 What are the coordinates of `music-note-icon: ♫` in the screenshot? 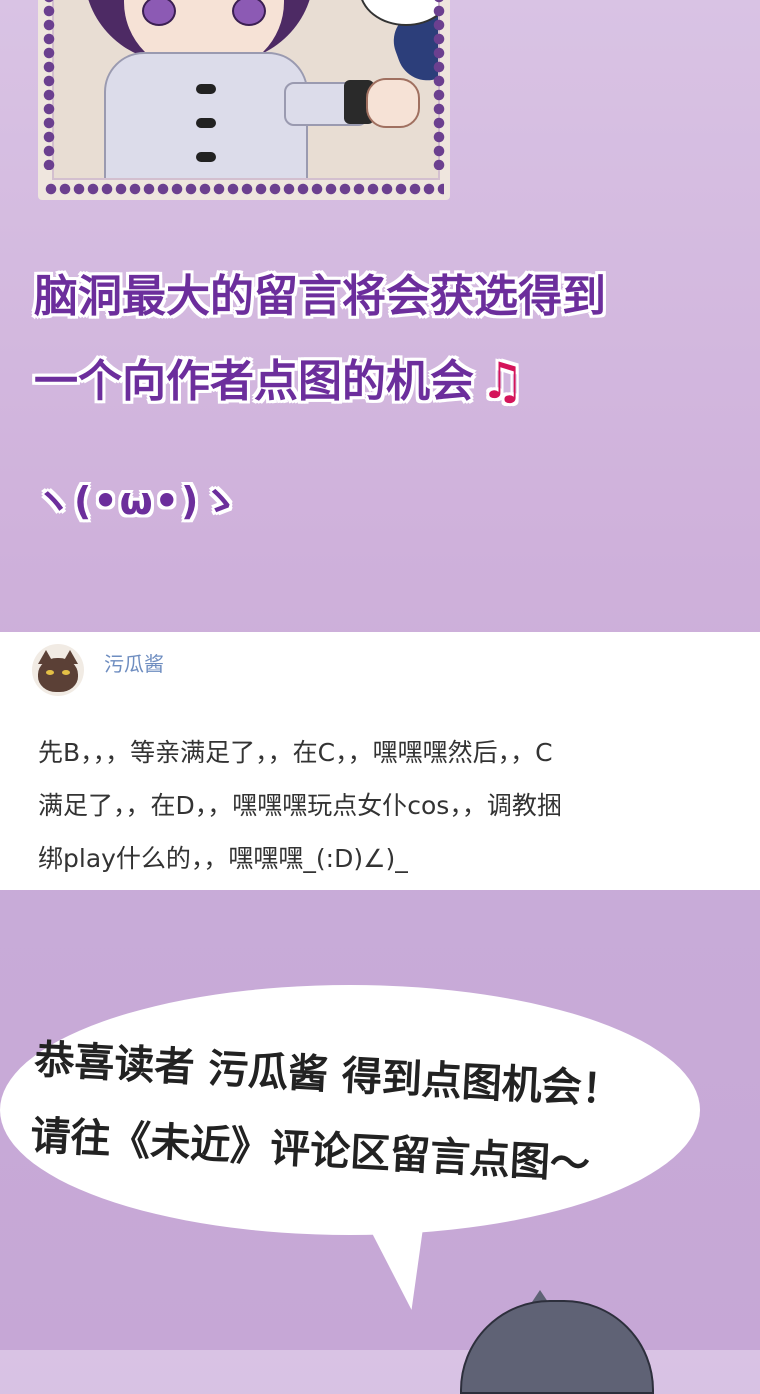 It's located at (502, 381).